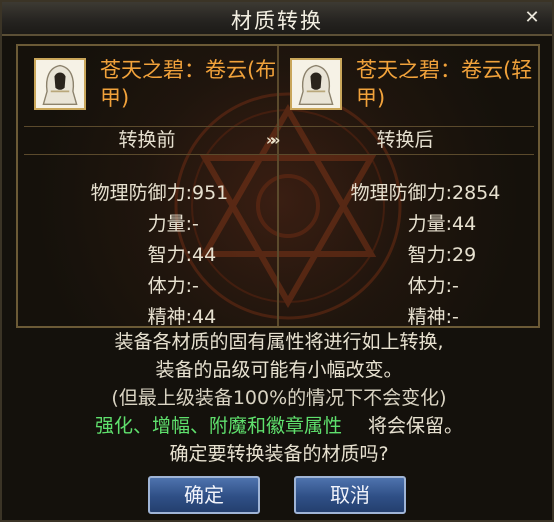 The height and width of the screenshot is (522, 554). I want to click on description-note: (但最上级装备100%的情况下不会变化), so click(279, 398).